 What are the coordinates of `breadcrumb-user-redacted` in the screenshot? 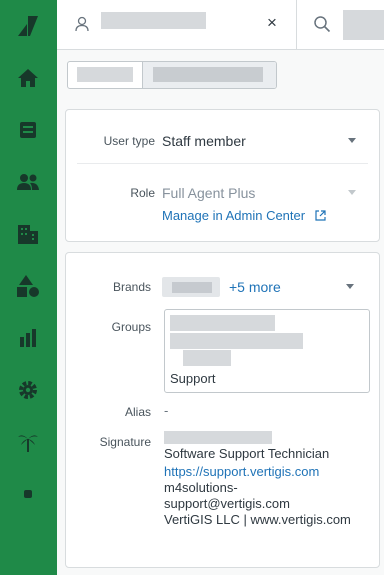 It's located at (208, 74).